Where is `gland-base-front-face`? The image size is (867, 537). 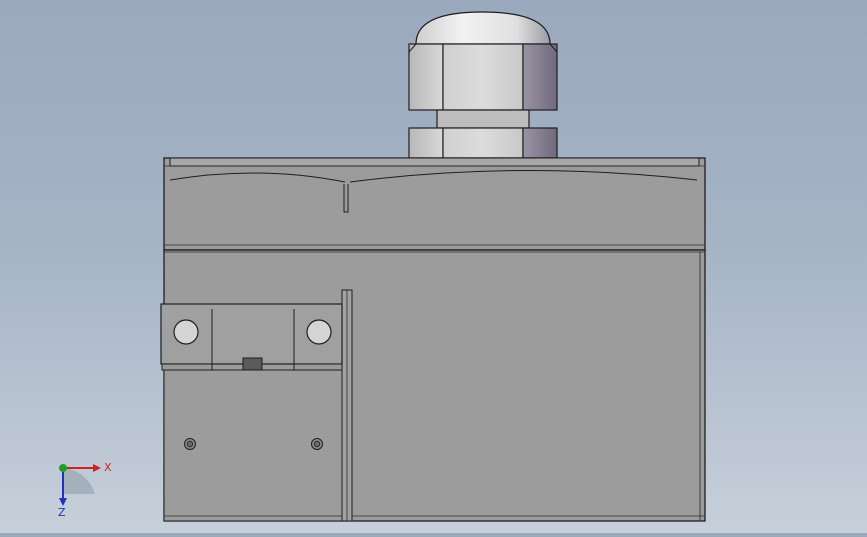
gland-base-front-face is located at coordinates (483, 143).